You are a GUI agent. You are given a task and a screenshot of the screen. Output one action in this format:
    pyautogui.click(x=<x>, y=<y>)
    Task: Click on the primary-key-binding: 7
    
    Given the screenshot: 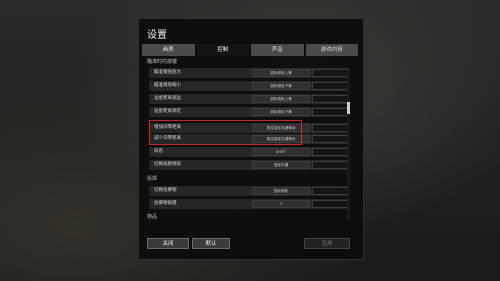 What is the action you would take?
    pyautogui.click(x=281, y=204)
    